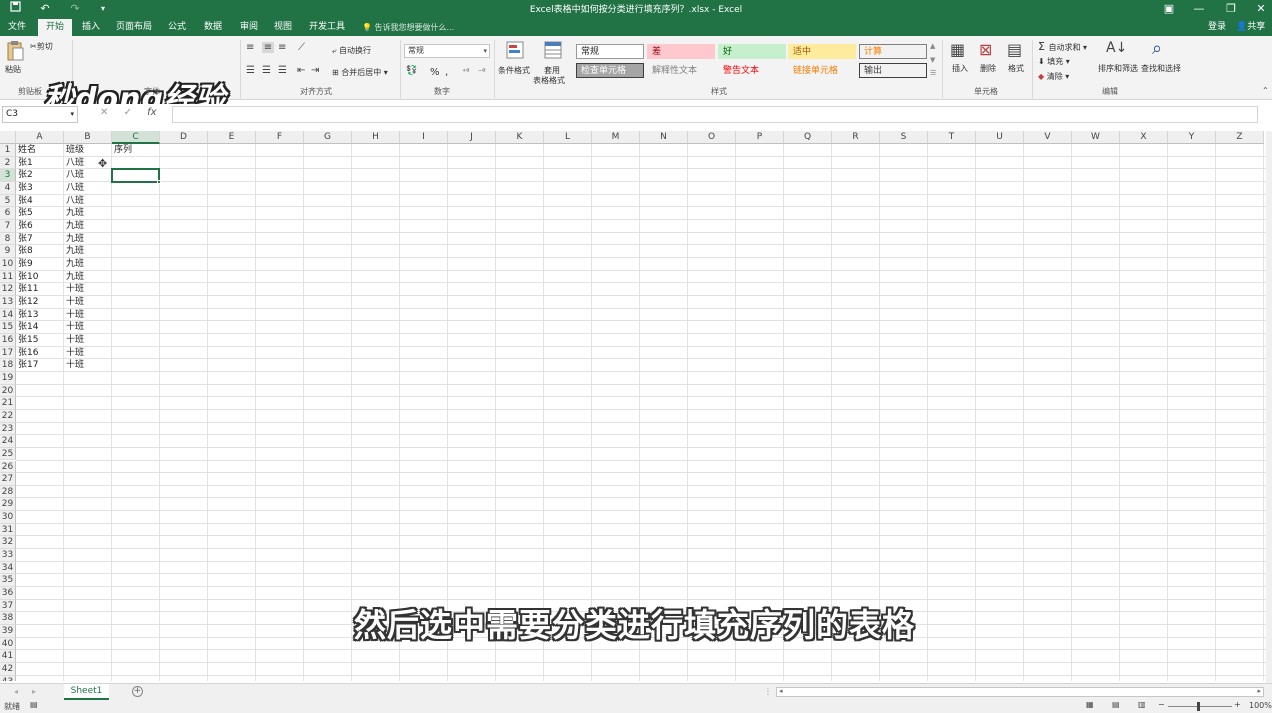 Image resolution: width=1272 pixels, height=713 pixels. Describe the element at coordinates (960, 68) in the screenshot. I see `insert-cells-button: 插入` at that location.